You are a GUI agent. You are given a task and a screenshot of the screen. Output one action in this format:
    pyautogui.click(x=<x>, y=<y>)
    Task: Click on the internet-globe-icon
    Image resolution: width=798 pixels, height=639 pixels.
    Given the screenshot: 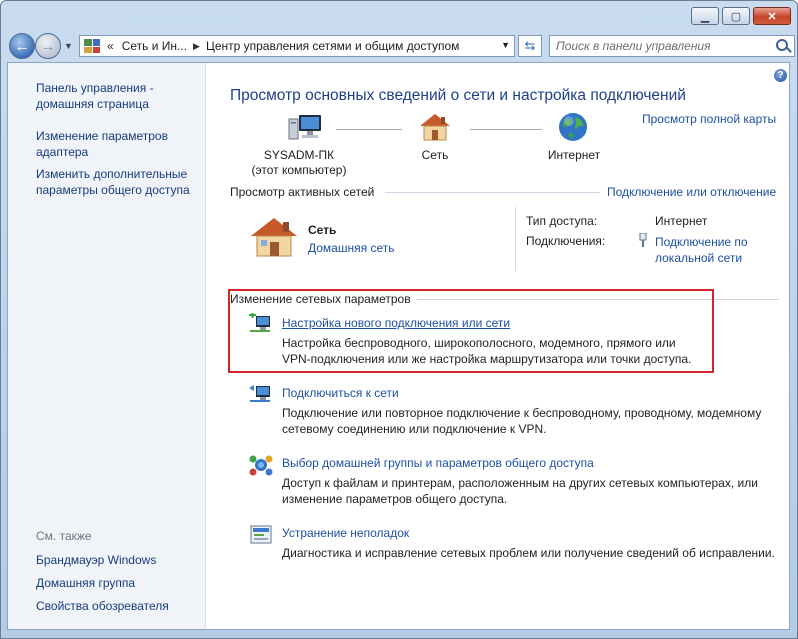 What is the action you would take?
    pyautogui.click(x=573, y=127)
    